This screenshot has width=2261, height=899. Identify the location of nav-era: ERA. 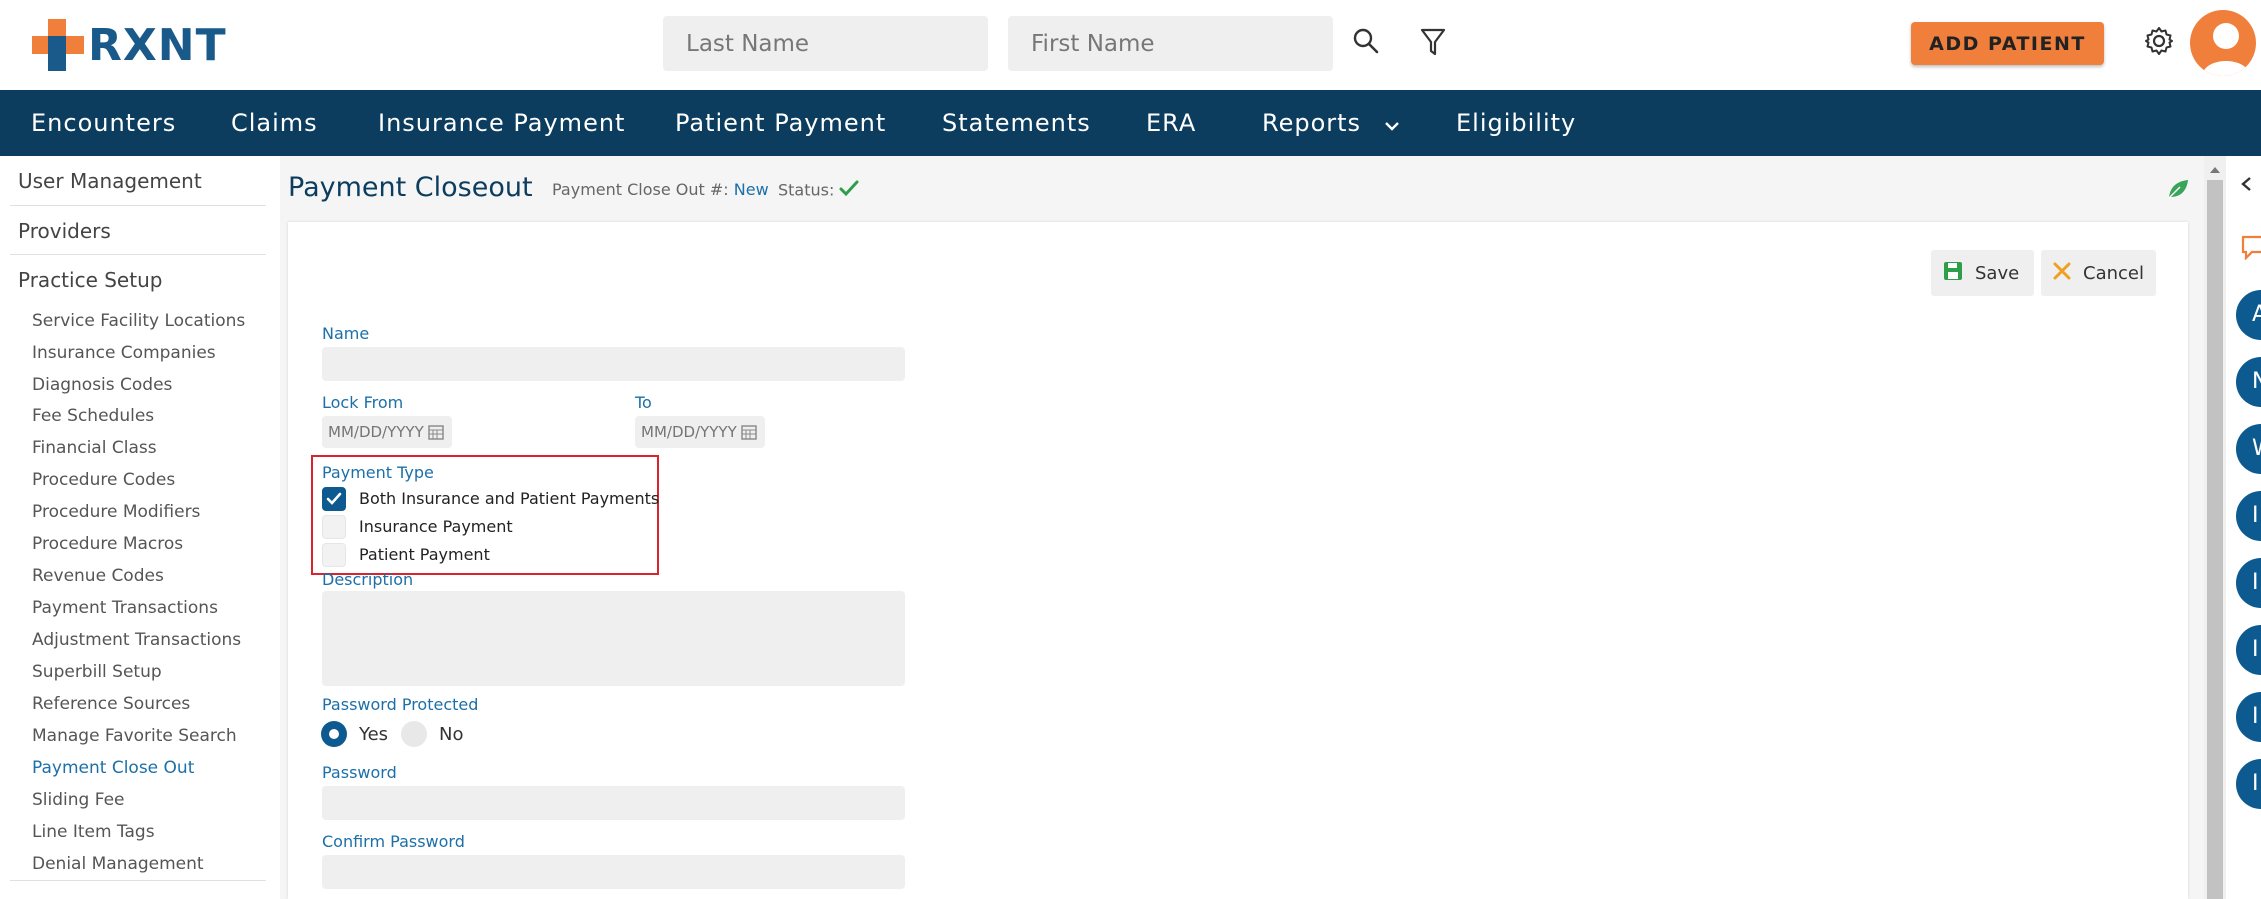
(1171, 123).